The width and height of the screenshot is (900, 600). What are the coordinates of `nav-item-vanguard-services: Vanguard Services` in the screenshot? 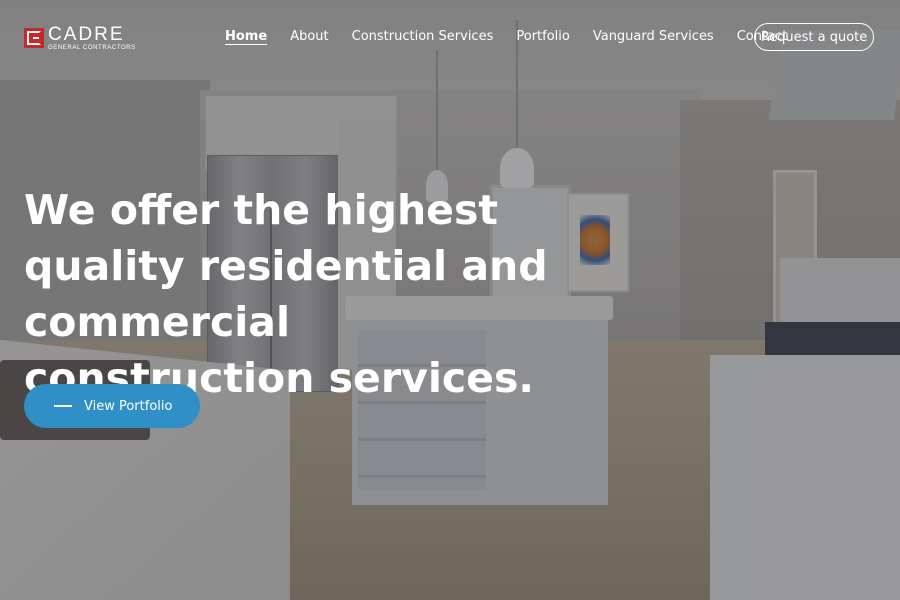 It's located at (653, 36).